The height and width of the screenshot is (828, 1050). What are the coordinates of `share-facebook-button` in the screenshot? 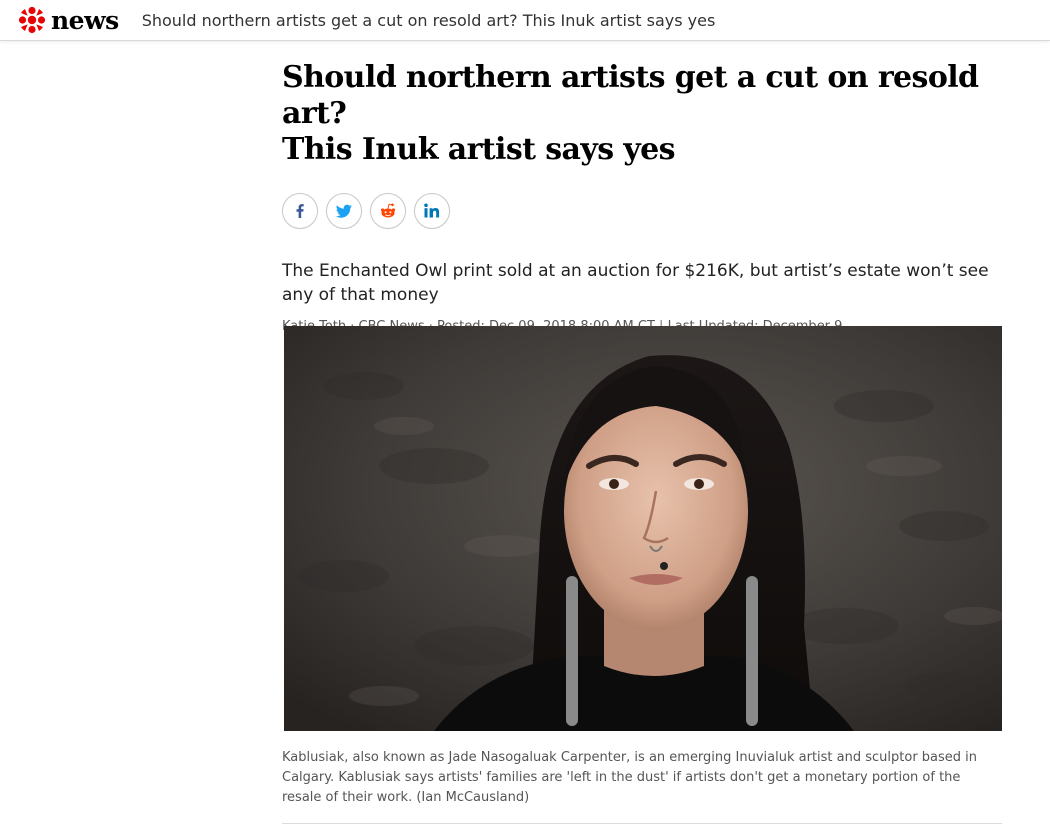 It's located at (300, 211).